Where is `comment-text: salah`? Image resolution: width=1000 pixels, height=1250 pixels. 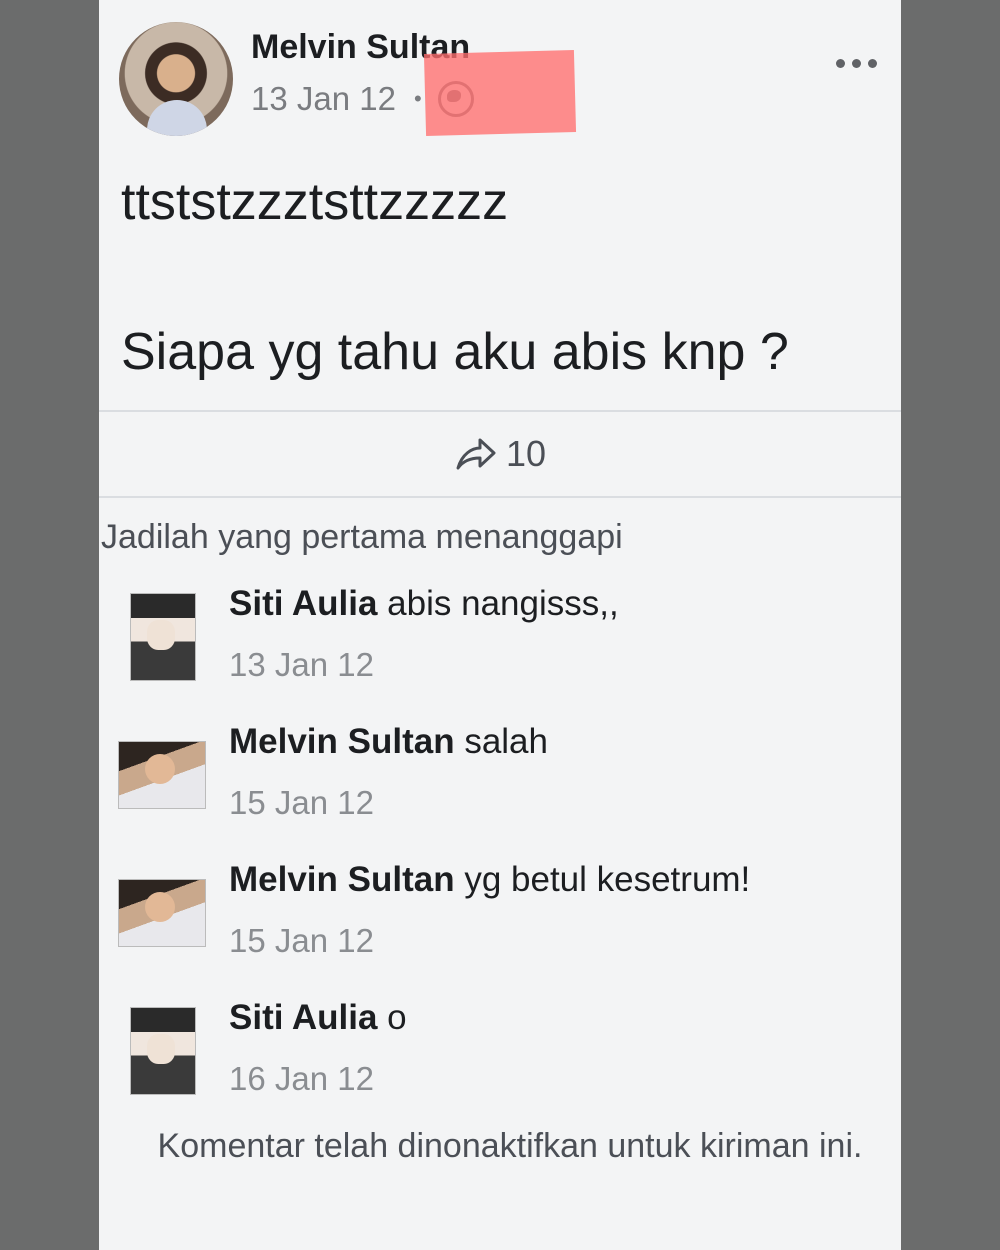 comment-text: salah is located at coordinates (501, 741).